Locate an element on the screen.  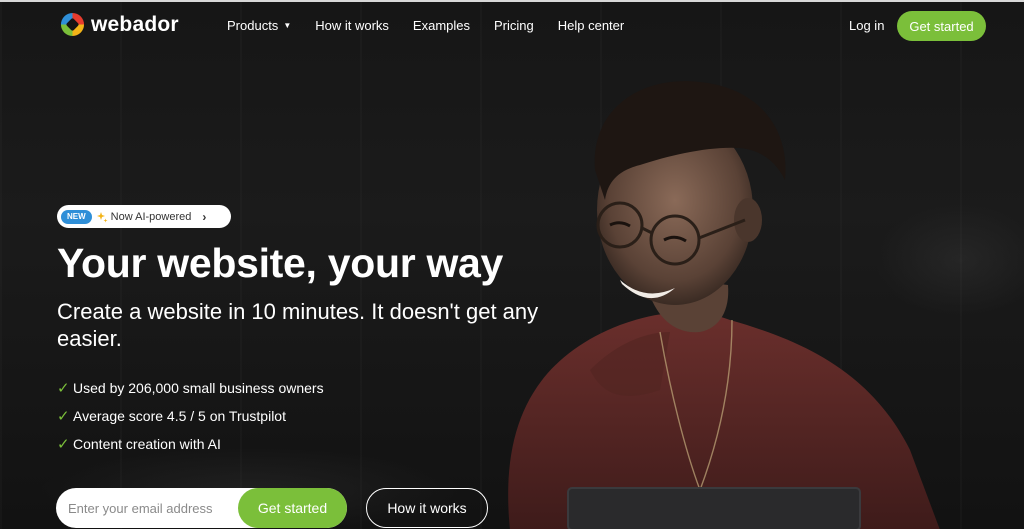
new-badge: NEW is located at coordinates (76, 216).